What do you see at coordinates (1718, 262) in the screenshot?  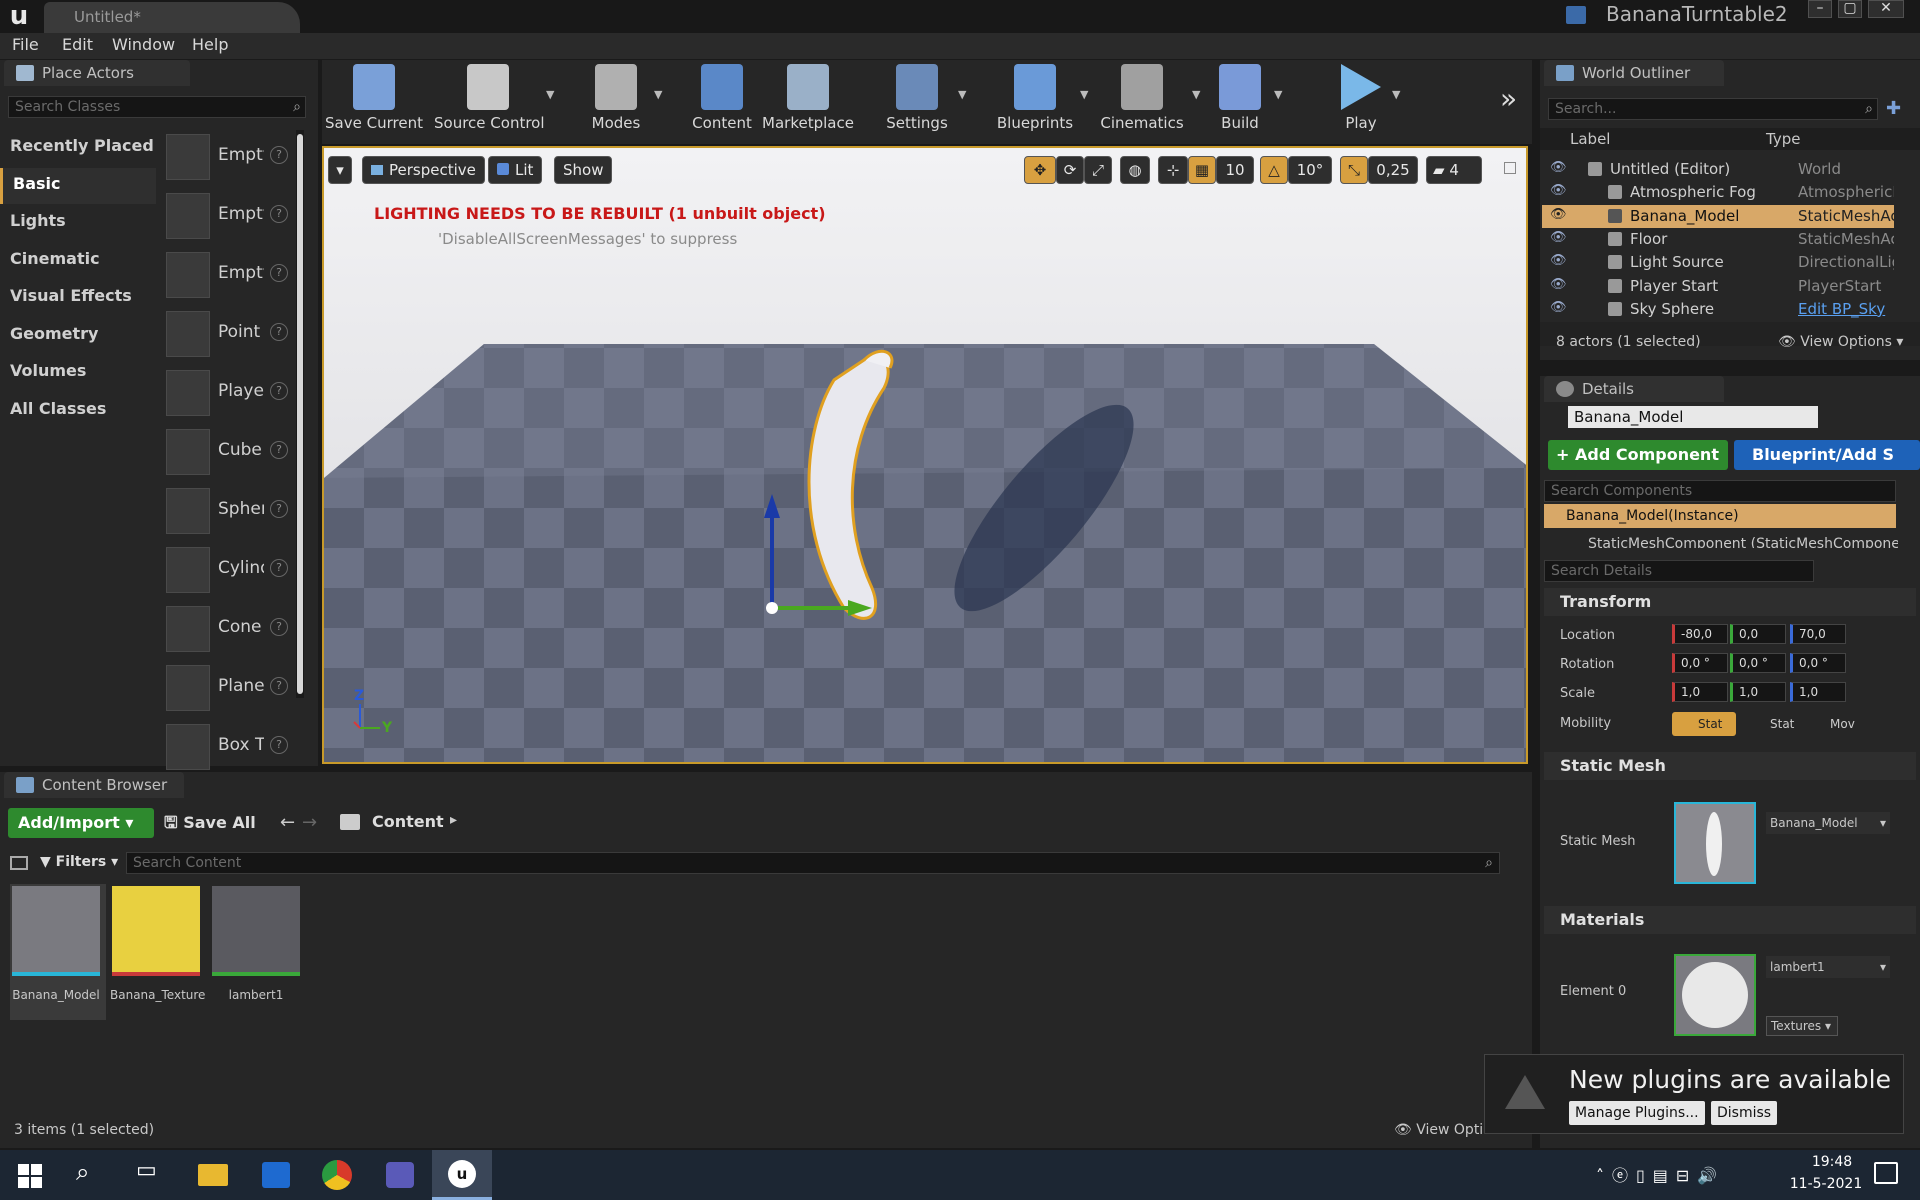 I see `outliner-row: 👁 Light Source DirectionalLig` at bounding box center [1718, 262].